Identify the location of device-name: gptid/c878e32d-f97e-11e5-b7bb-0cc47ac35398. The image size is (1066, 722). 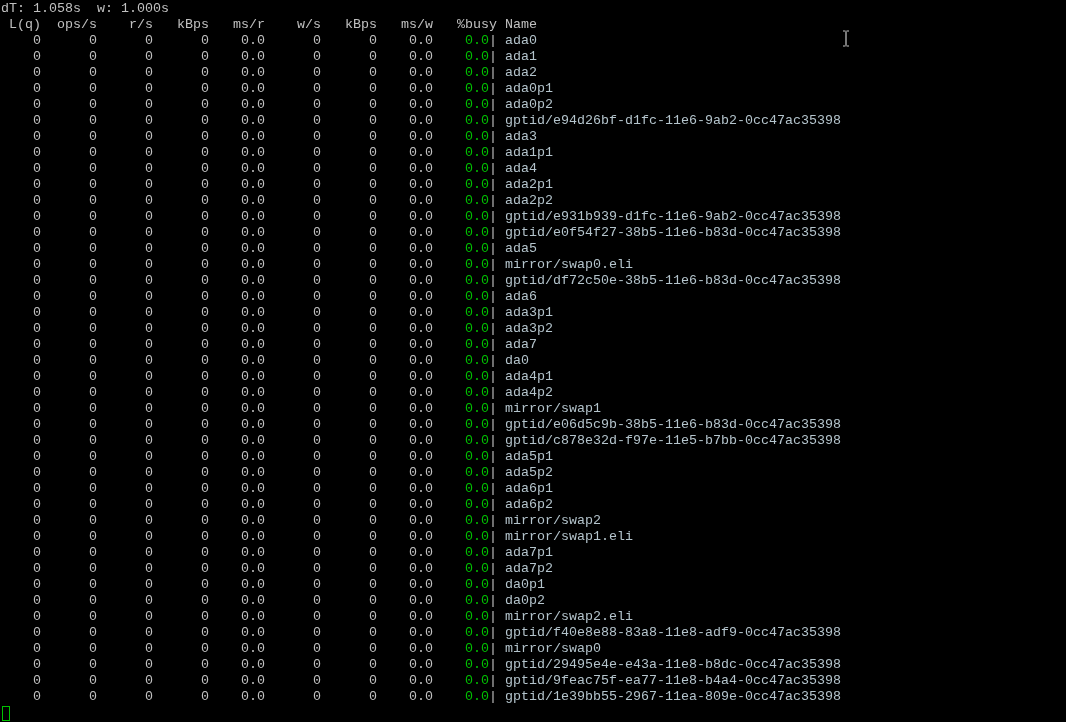
(673, 441).